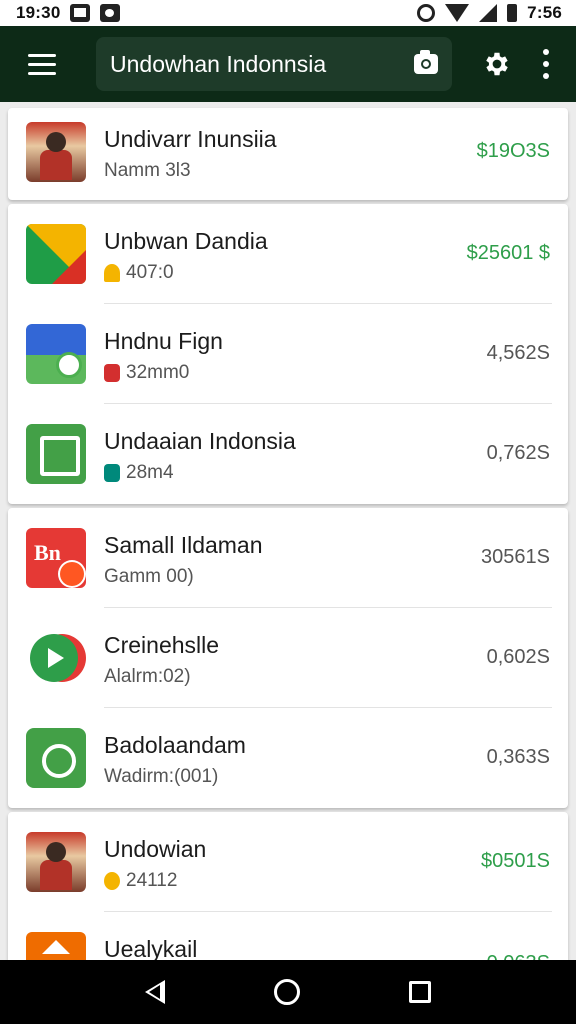  I want to click on item-subtitle-text: Alalrm:02), so click(147, 676).